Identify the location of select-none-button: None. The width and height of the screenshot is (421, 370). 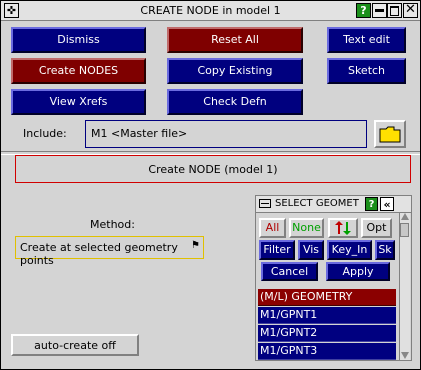
(306, 228).